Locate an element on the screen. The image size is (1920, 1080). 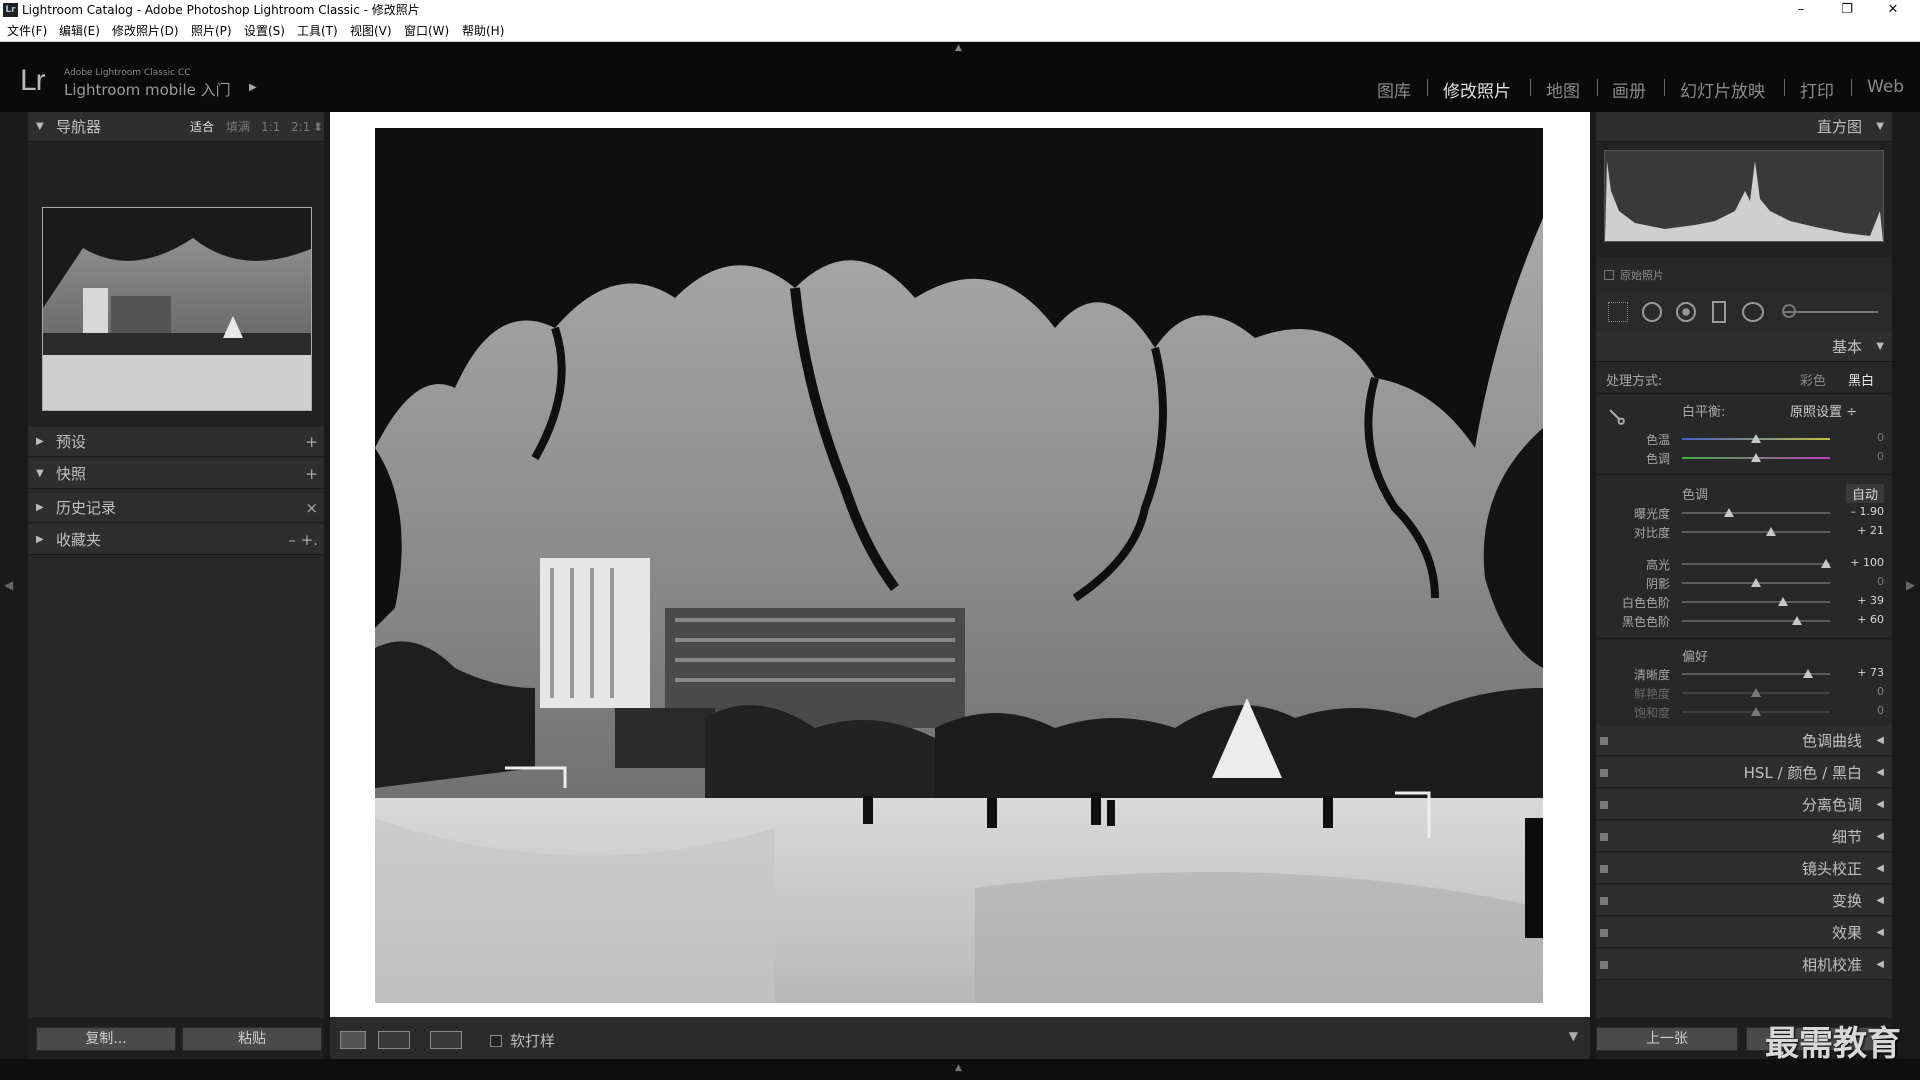
zoom-fill: 填满 is located at coordinates (238, 127).